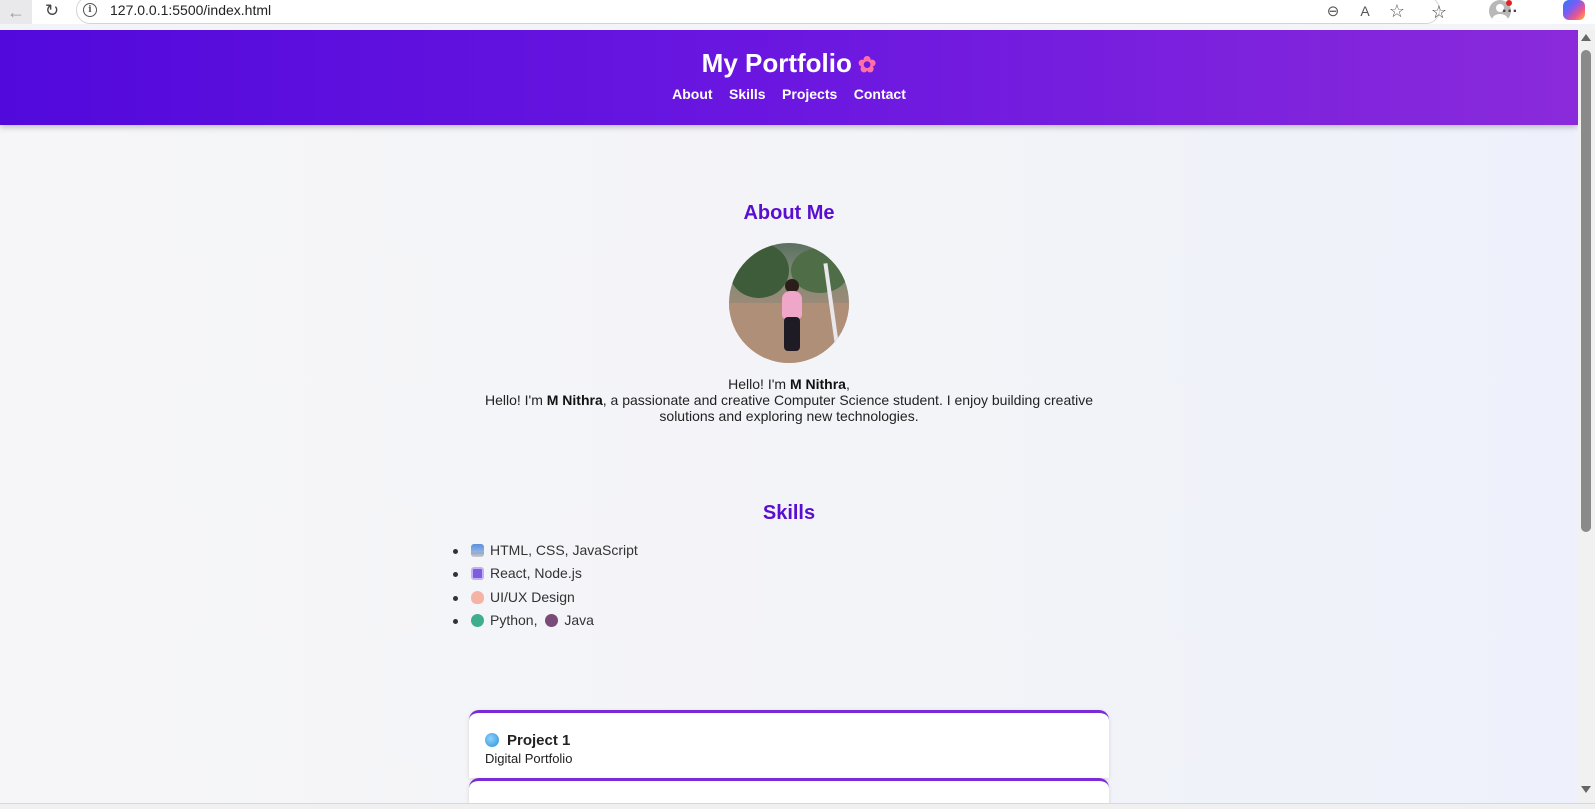 This screenshot has width=1595, height=809. What do you see at coordinates (532, 596) in the screenshot?
I see `skill-text: UI/UX Design` at bounding box center [532, 596].